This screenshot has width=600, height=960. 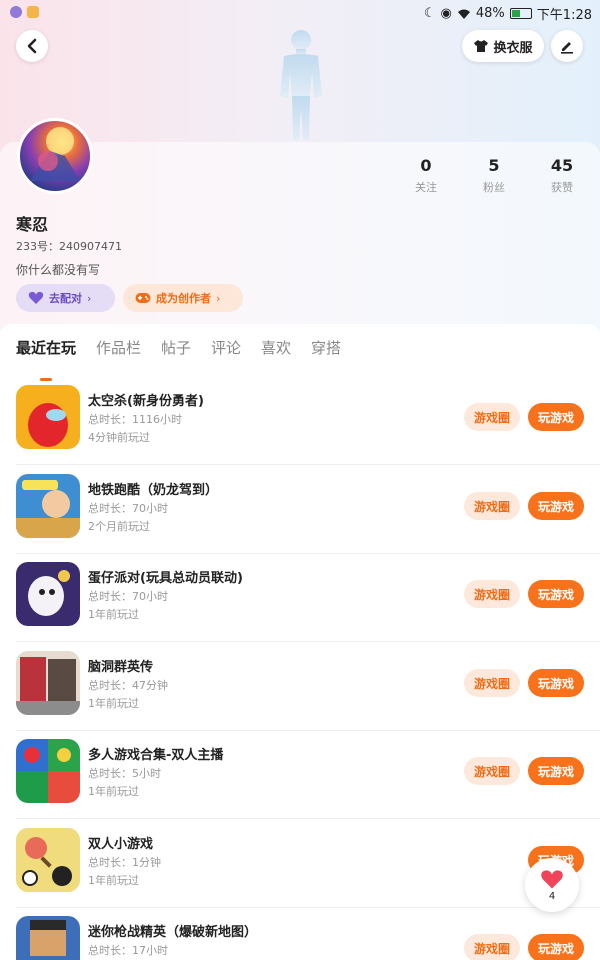 What do you see at coordinates (326, 347) in the screenshot?
I see `tab-outfits: 穿搭` at bounding box center [326, 347].